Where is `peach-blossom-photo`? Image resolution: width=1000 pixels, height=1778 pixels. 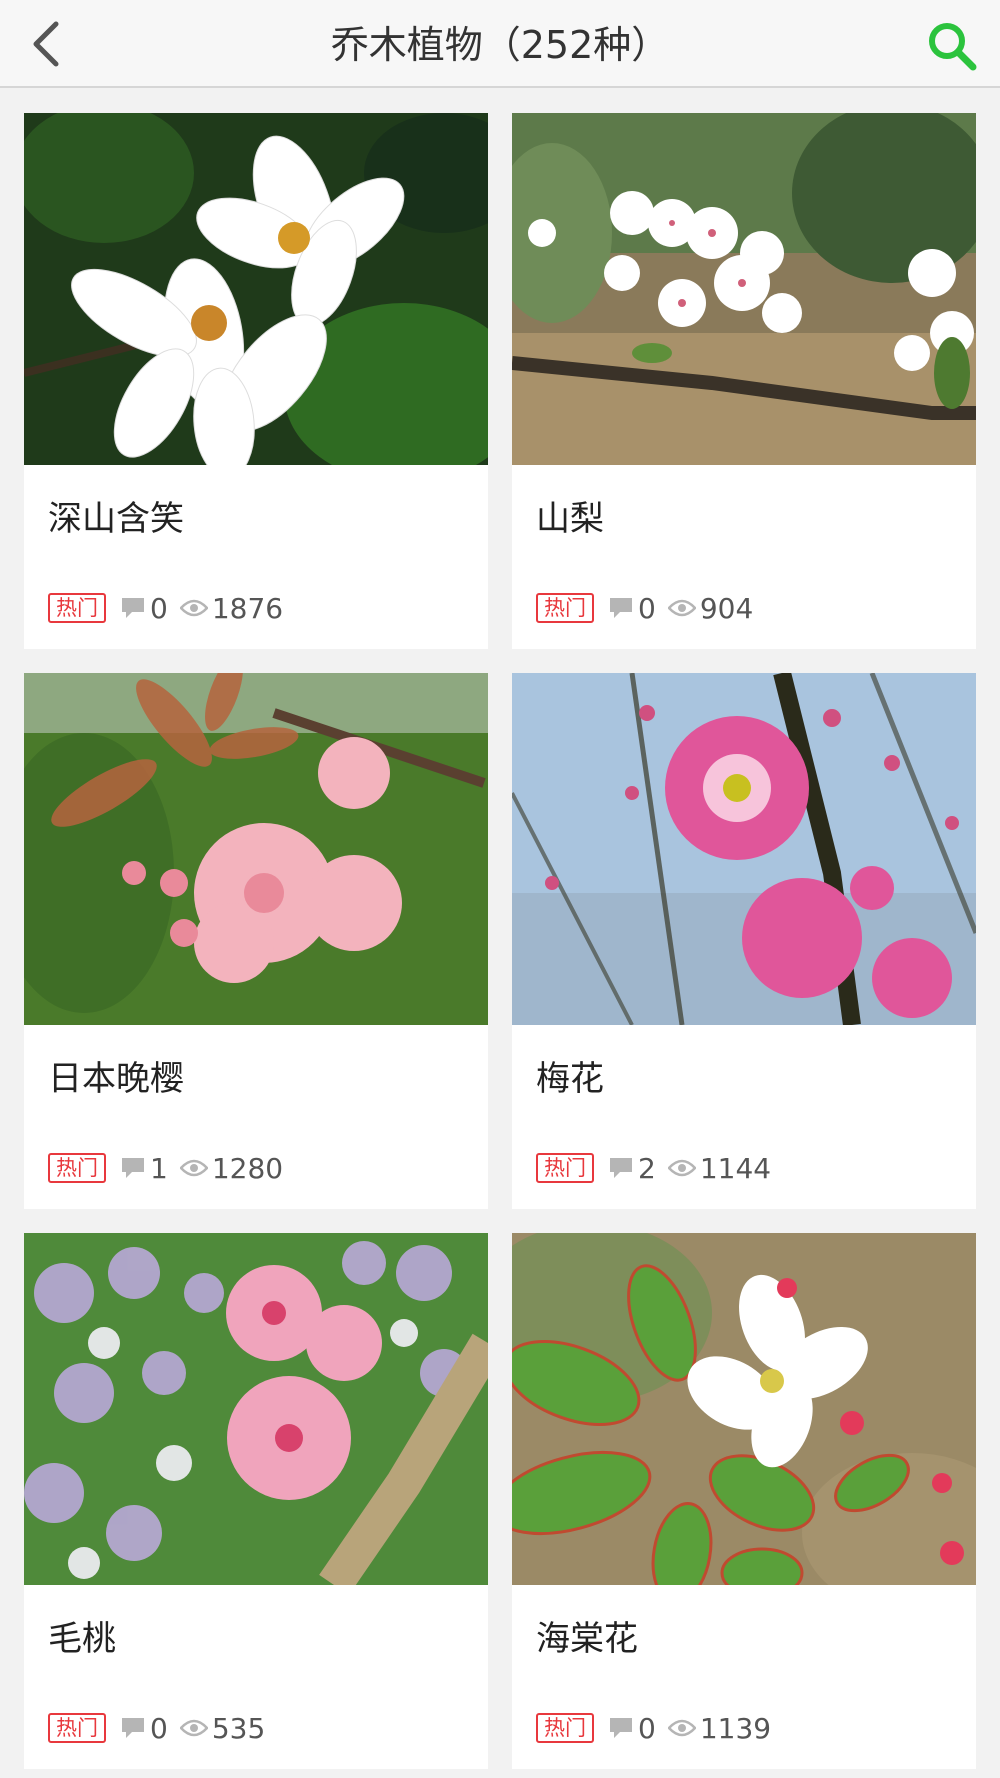 peach-blossom-photo is located at coordinates (256, 1409).